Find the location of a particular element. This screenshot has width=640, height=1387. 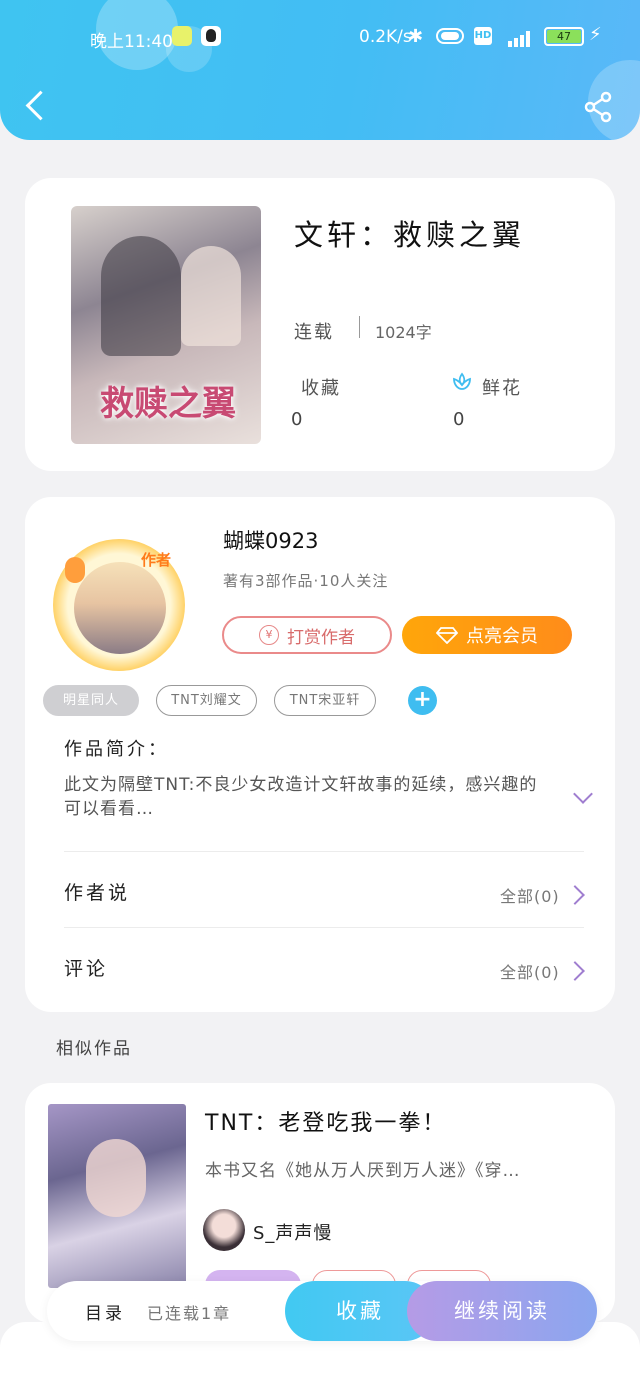

similar-title: TNT：老登吃我一拳！ is located at coordinates (325, 1121).